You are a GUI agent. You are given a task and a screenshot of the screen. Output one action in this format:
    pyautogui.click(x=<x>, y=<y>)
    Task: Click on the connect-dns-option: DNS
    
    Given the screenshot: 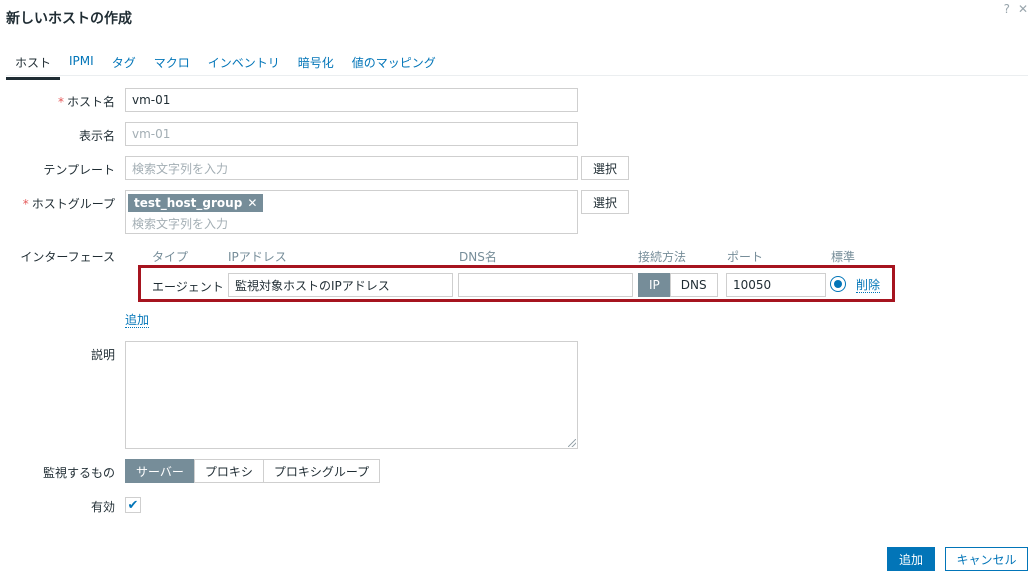 What is the action you would take?
    pyautogui.click(x=693, y=285)
    